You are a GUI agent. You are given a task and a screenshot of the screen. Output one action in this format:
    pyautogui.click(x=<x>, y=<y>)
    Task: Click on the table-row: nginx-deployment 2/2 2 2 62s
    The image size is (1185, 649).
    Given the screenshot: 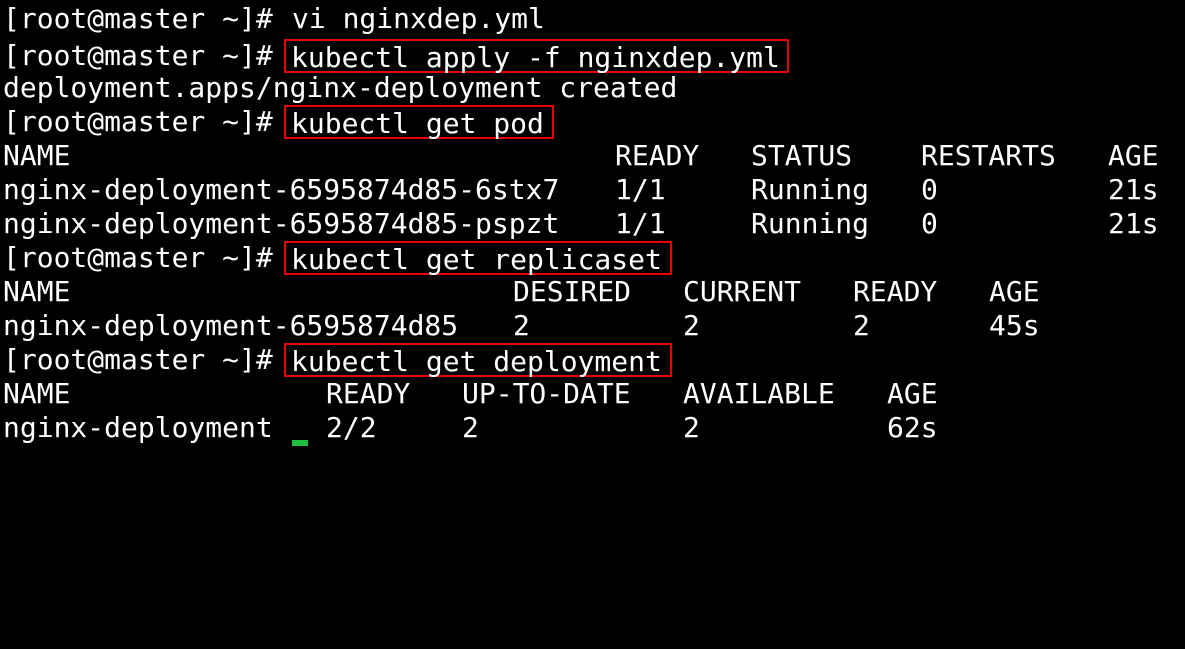 What is the action you would take?
    pyautogui.click(x=470, y=428)
    